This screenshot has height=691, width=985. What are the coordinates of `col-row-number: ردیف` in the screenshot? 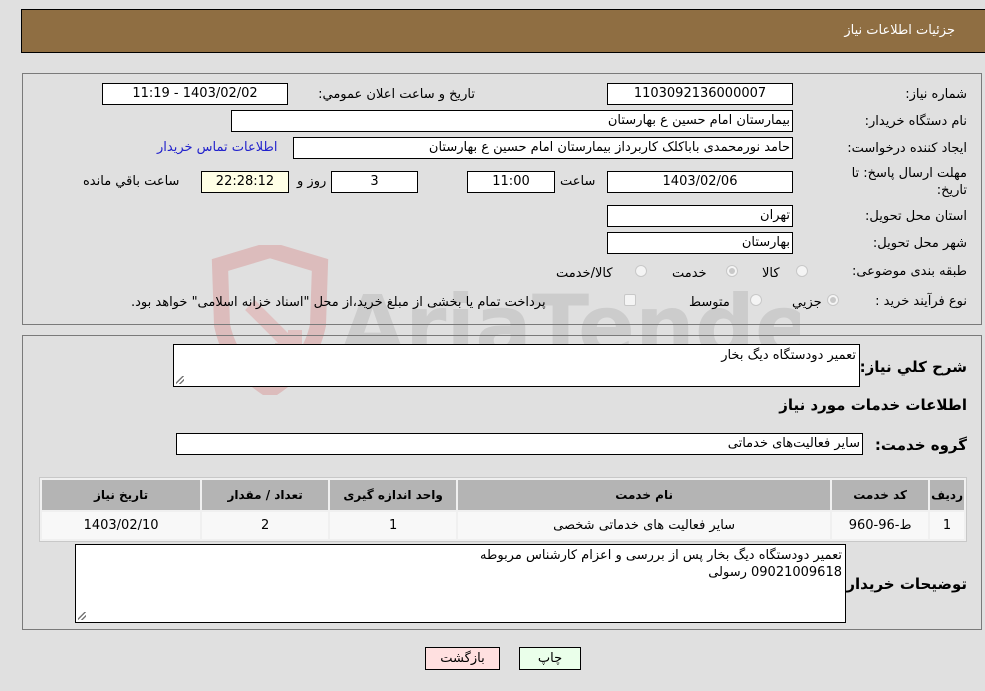 It's located at (947, 495).